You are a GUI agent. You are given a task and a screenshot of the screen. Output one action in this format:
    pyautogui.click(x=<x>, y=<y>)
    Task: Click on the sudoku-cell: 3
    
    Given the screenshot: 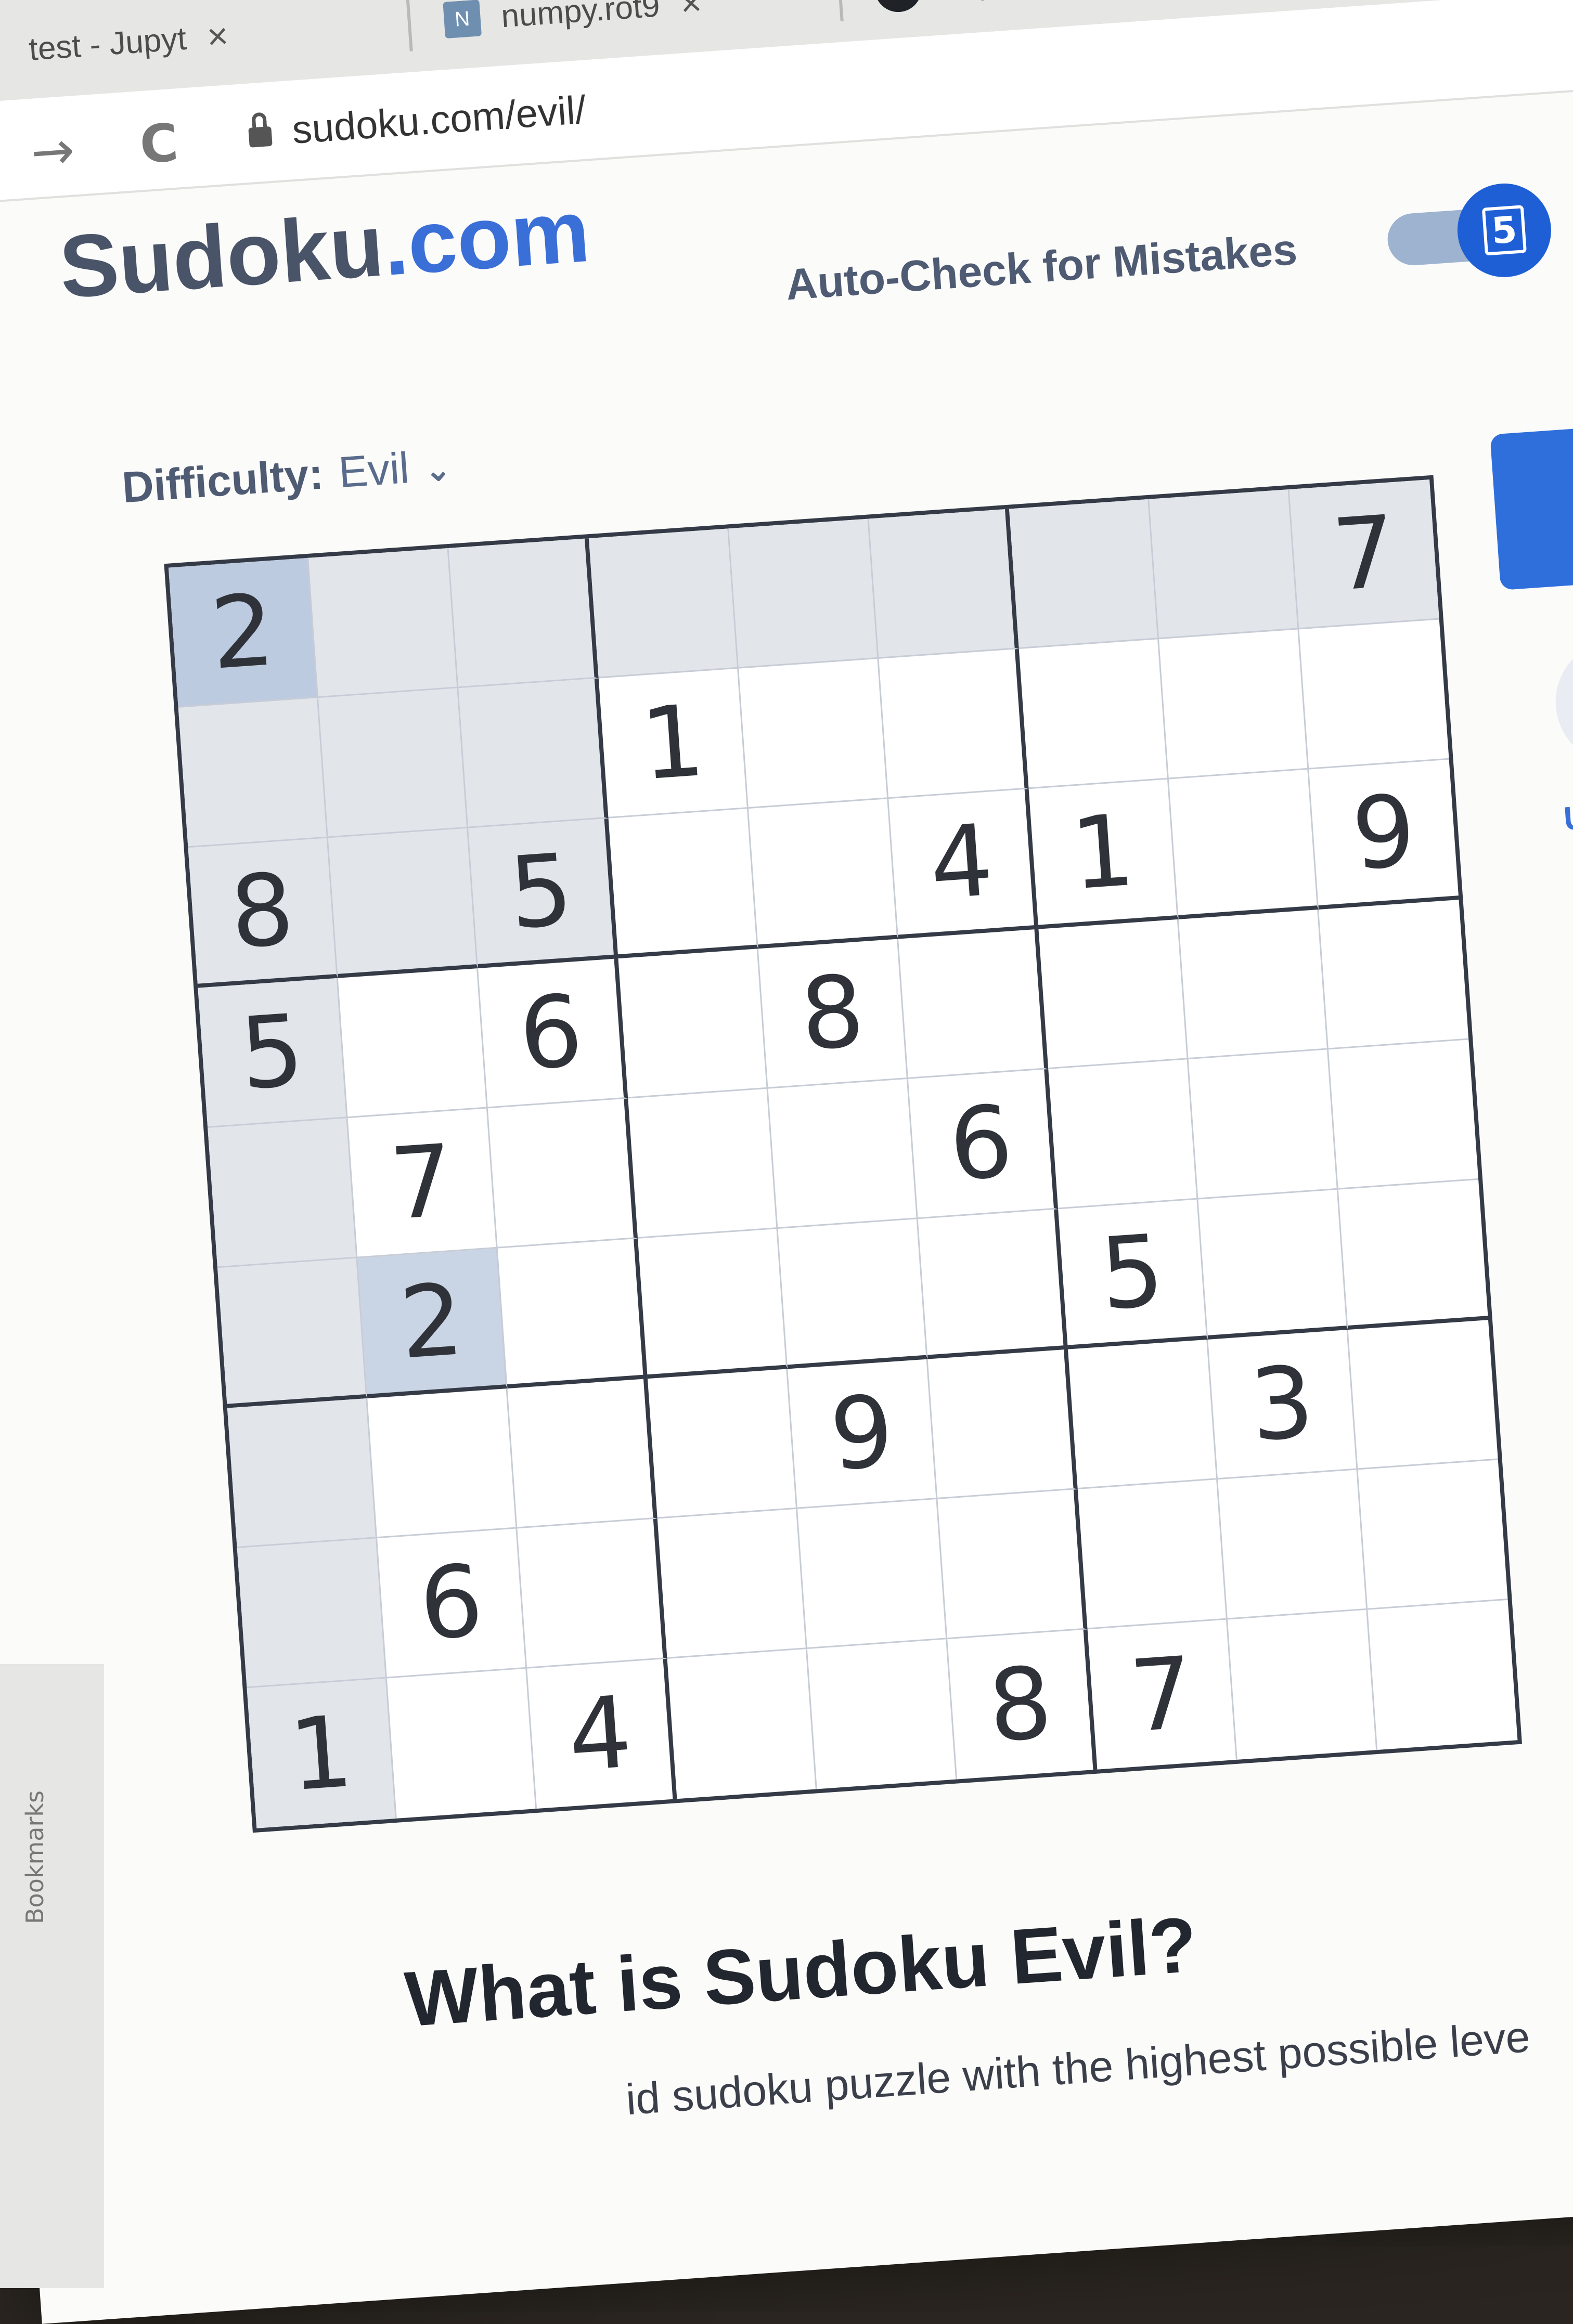 What is the action you would take?
    pyautogui.click(x=1283, y=1404)
    